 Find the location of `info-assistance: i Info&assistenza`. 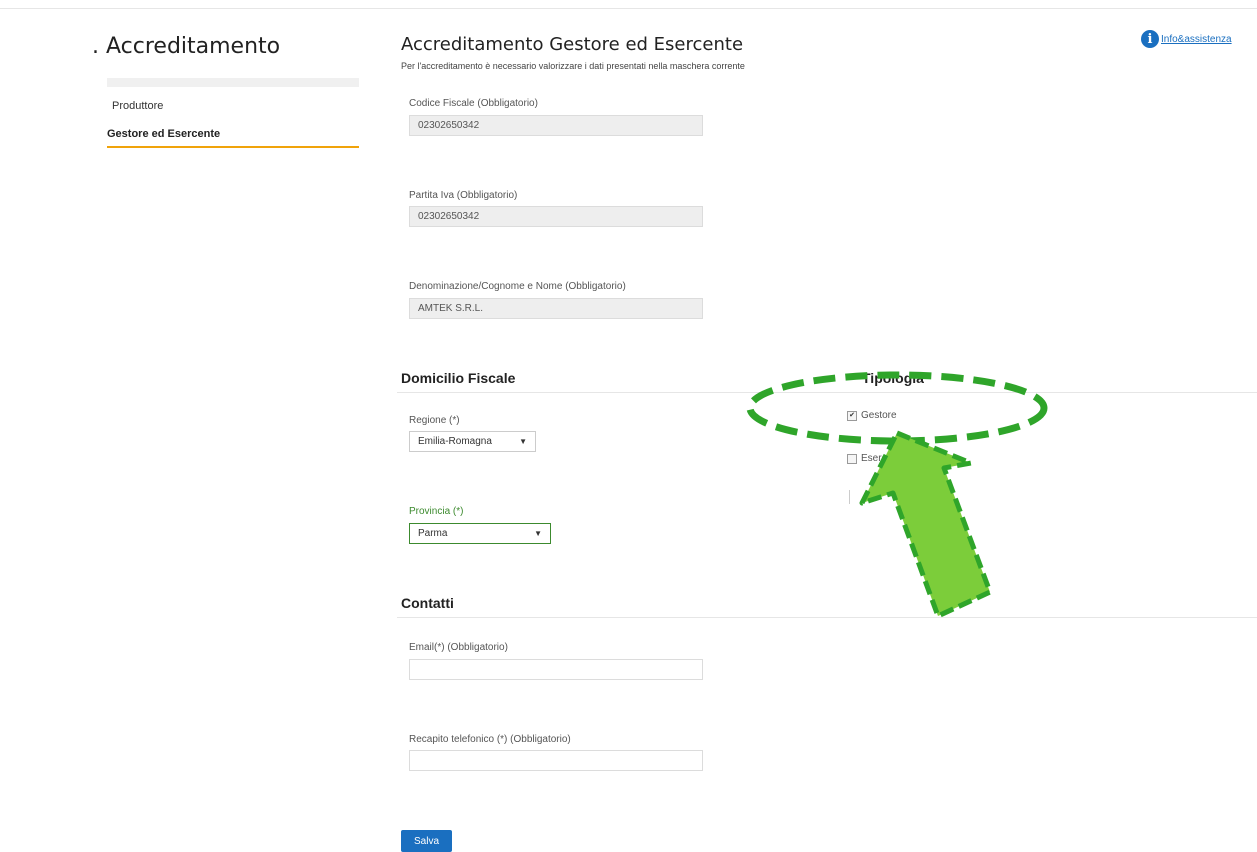

info-assistance: i Info&assistenza is located at coordinates (1186, 39).